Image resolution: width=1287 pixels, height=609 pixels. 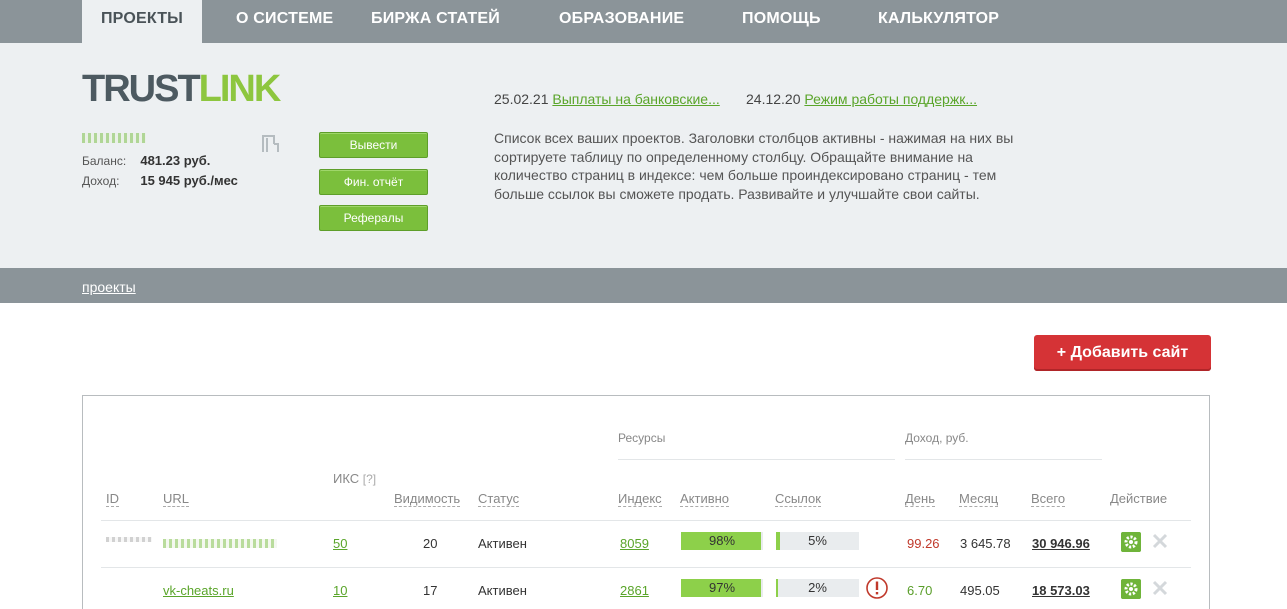 I want to click on logo-part-trust: TRUST, so click(x=141, y=89).